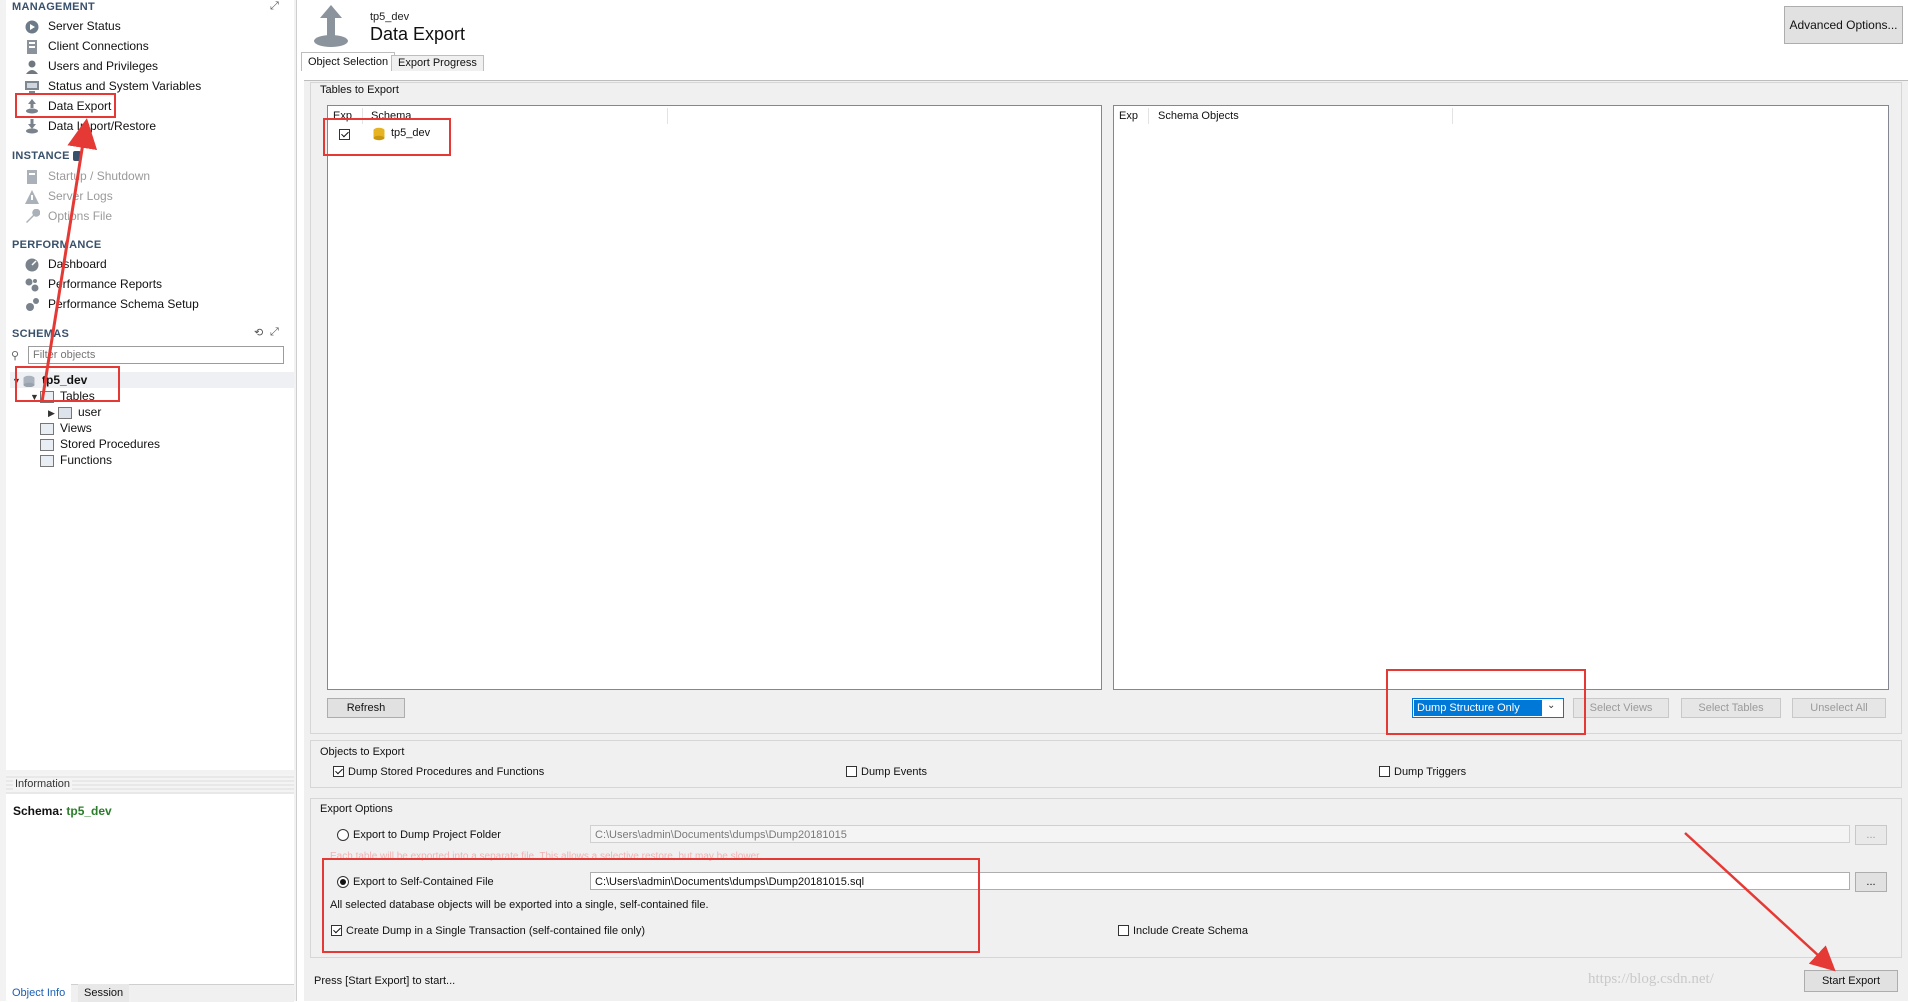 The image size is (1909, 1002). I want to click on table-folder-icon, so click(47, 396).